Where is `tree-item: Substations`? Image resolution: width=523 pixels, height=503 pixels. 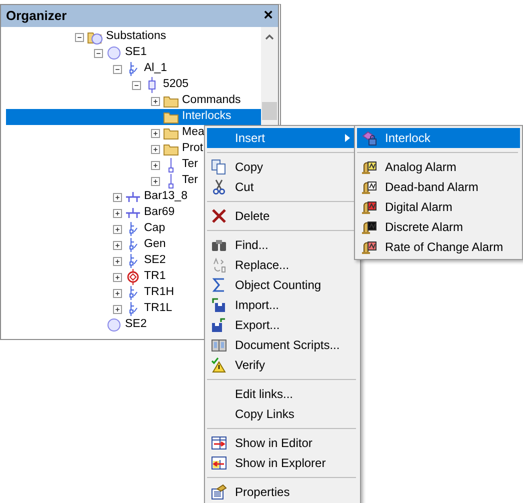
tree-item: Substations is located at coordinates (133, 37).